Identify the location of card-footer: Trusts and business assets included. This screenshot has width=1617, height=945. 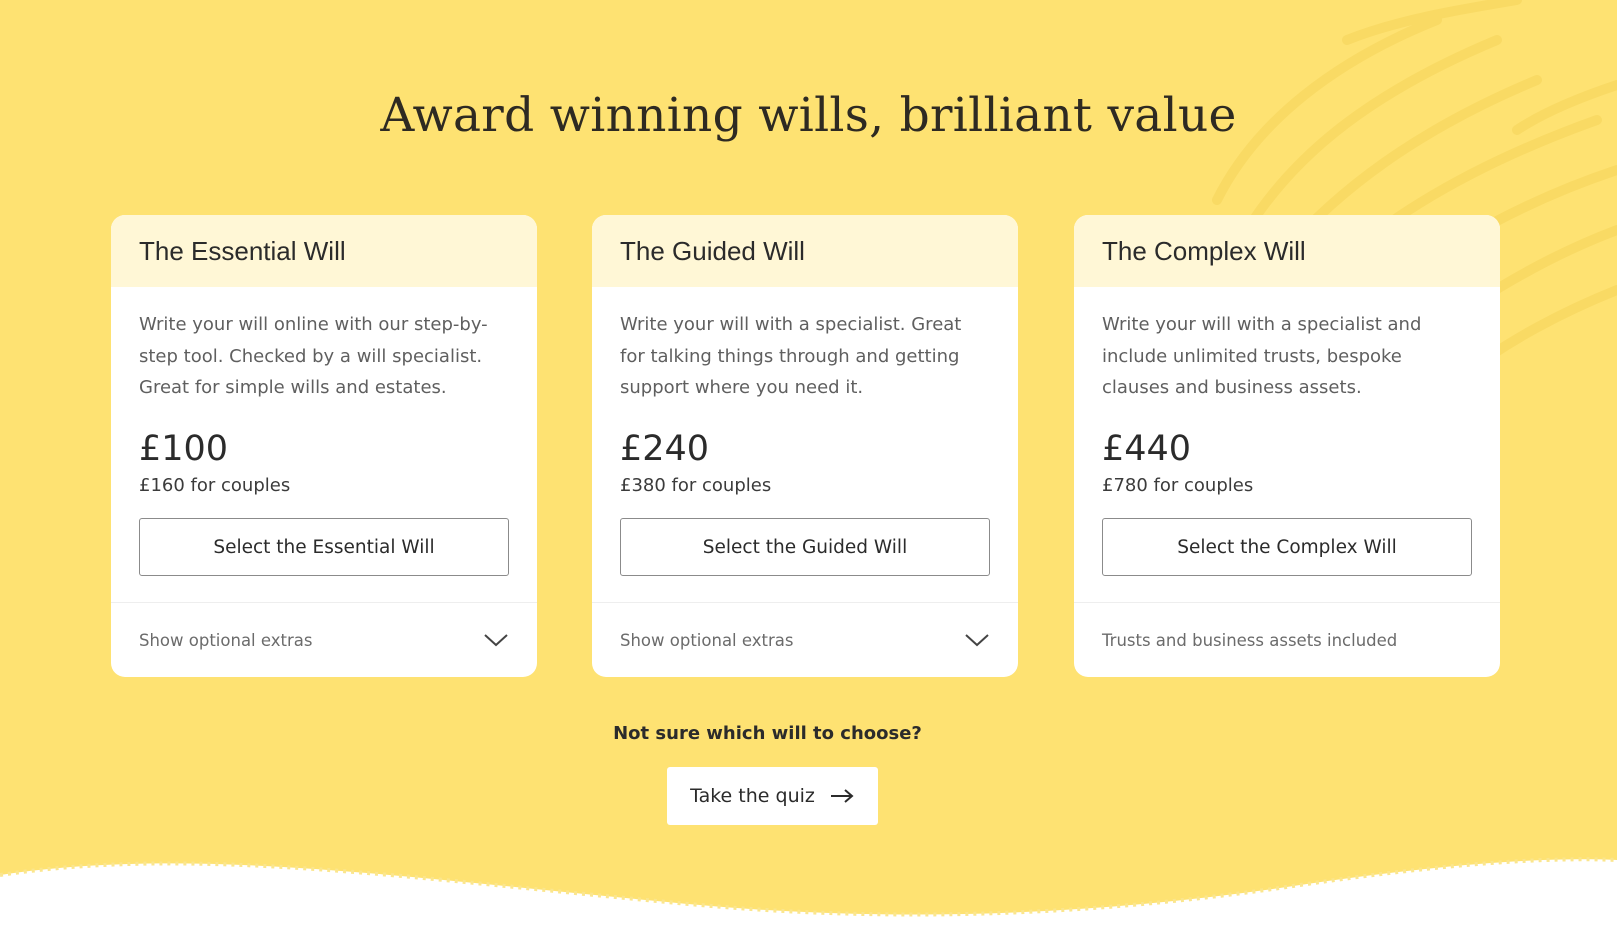
(1287, 639).